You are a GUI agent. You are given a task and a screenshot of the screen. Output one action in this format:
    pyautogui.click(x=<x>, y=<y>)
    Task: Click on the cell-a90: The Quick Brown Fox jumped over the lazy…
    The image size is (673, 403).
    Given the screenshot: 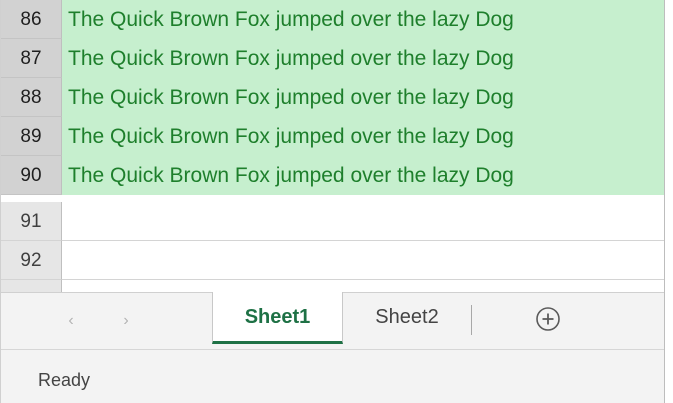 What is the action you would take?
    pyautogui.click(x=363, y=175)
    